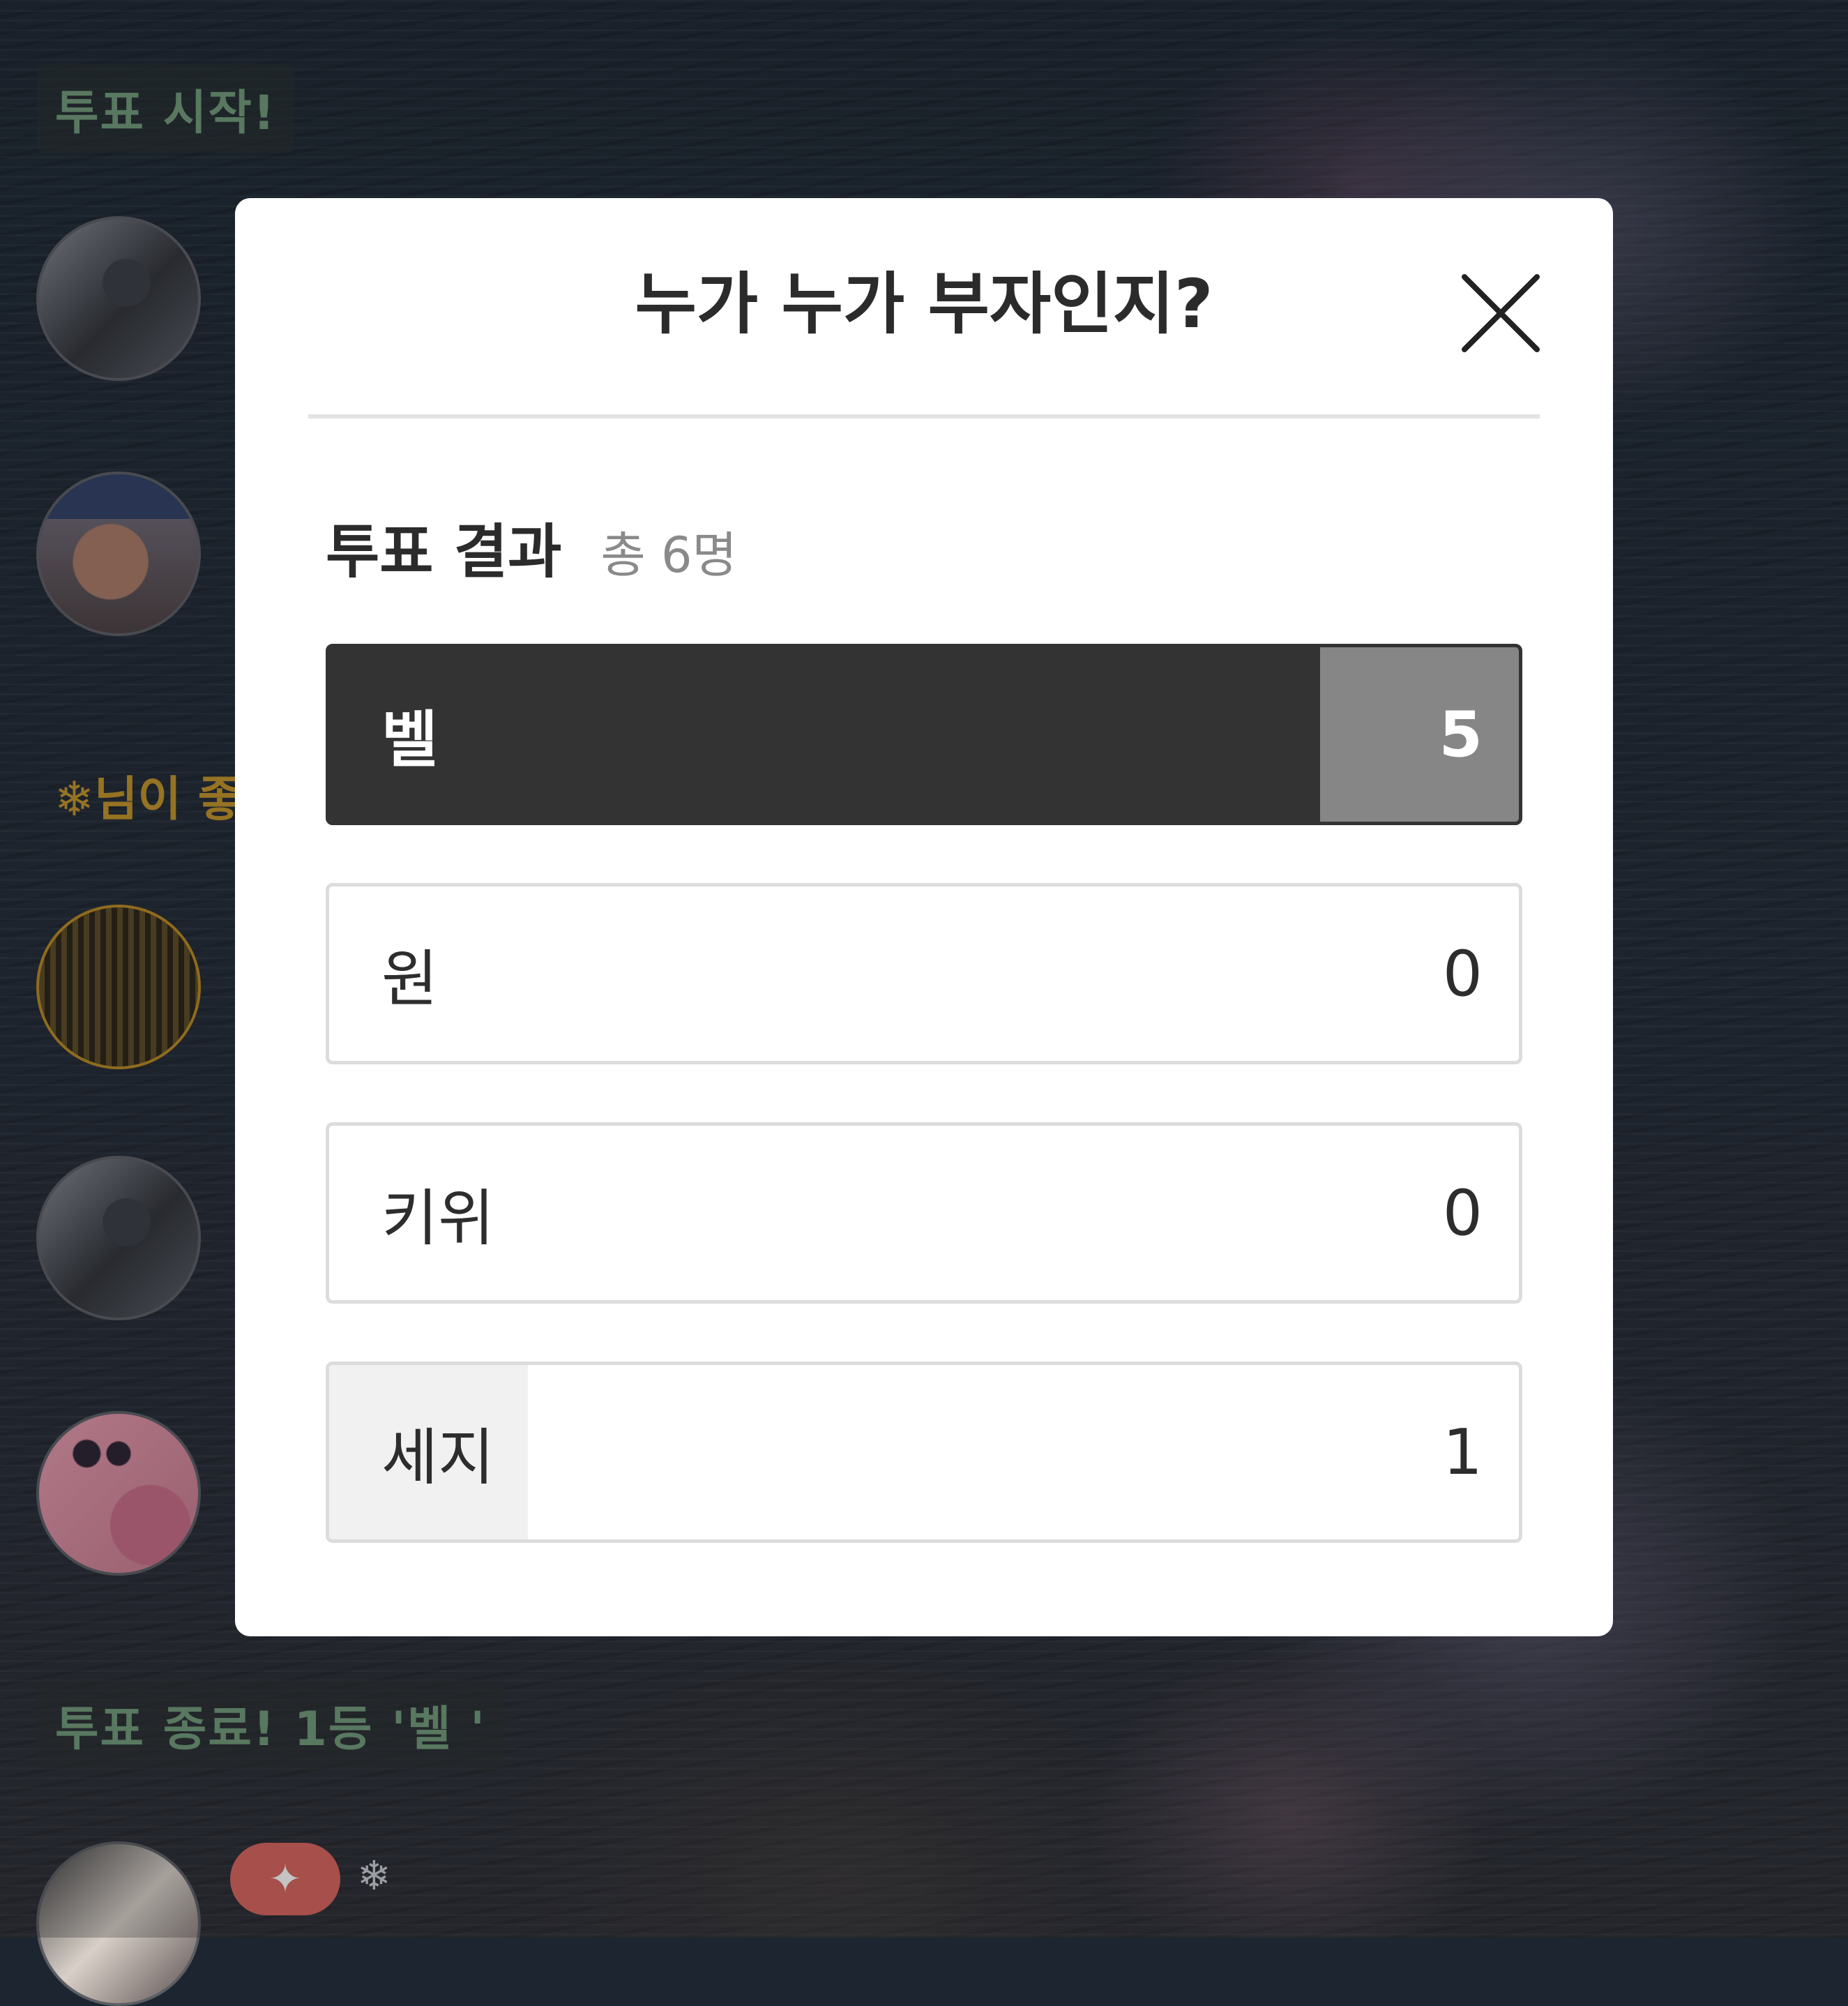 This screenshot has height=2006, width=1848. Describe the element at coordinates (825, 734) in the screenshot. I see `result-fill-bar` at that location.